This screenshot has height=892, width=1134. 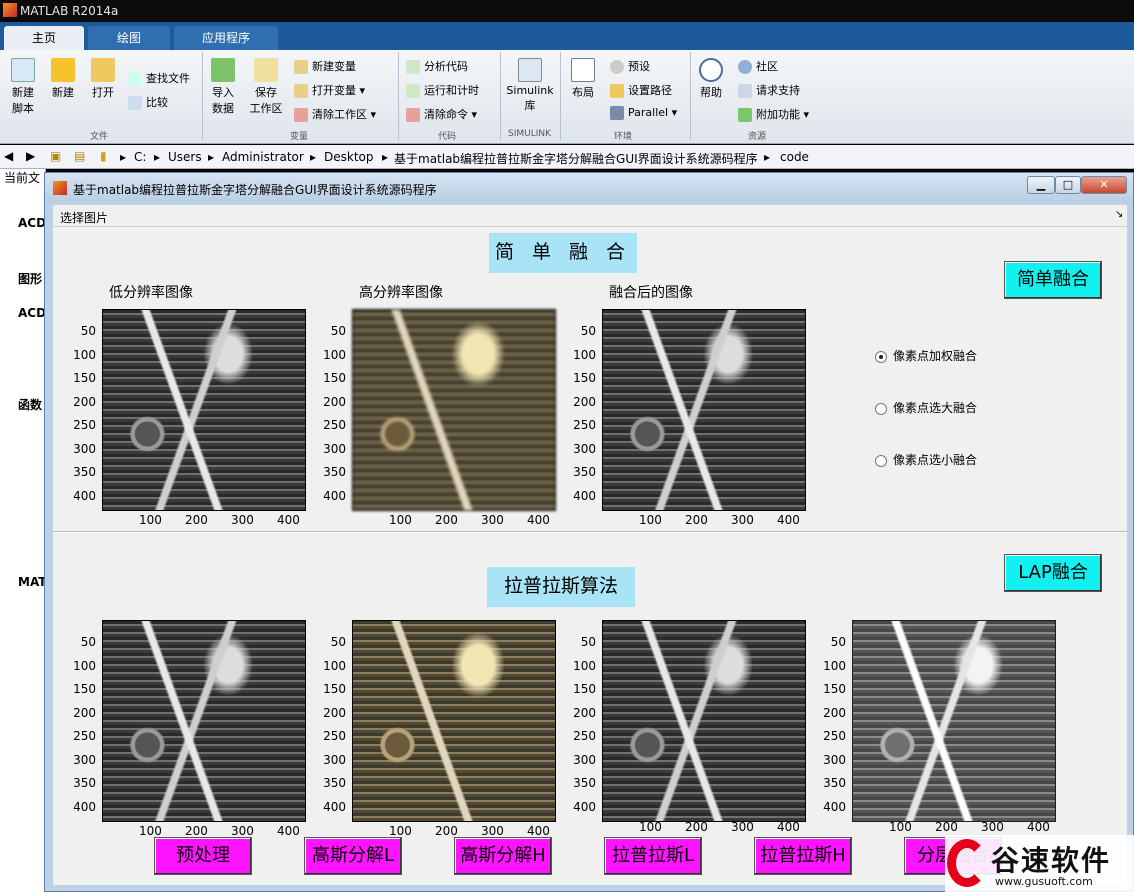 I want to click on simple-fusion-button: 简单融合, so click(x=1053, y=280).